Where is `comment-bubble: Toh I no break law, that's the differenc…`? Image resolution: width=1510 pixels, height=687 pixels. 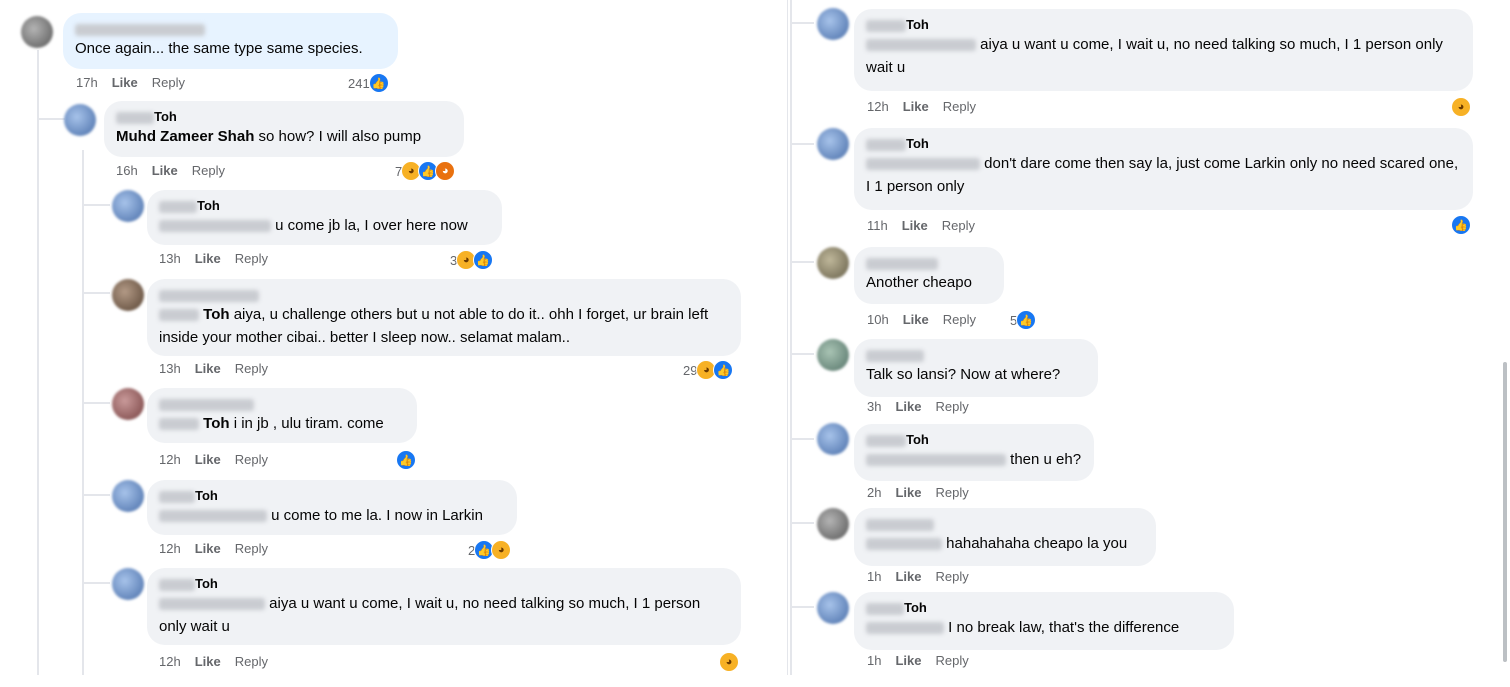 comment-bubble: Toh I no break law, that's the differenc… is located at coordinates (1044, 621).